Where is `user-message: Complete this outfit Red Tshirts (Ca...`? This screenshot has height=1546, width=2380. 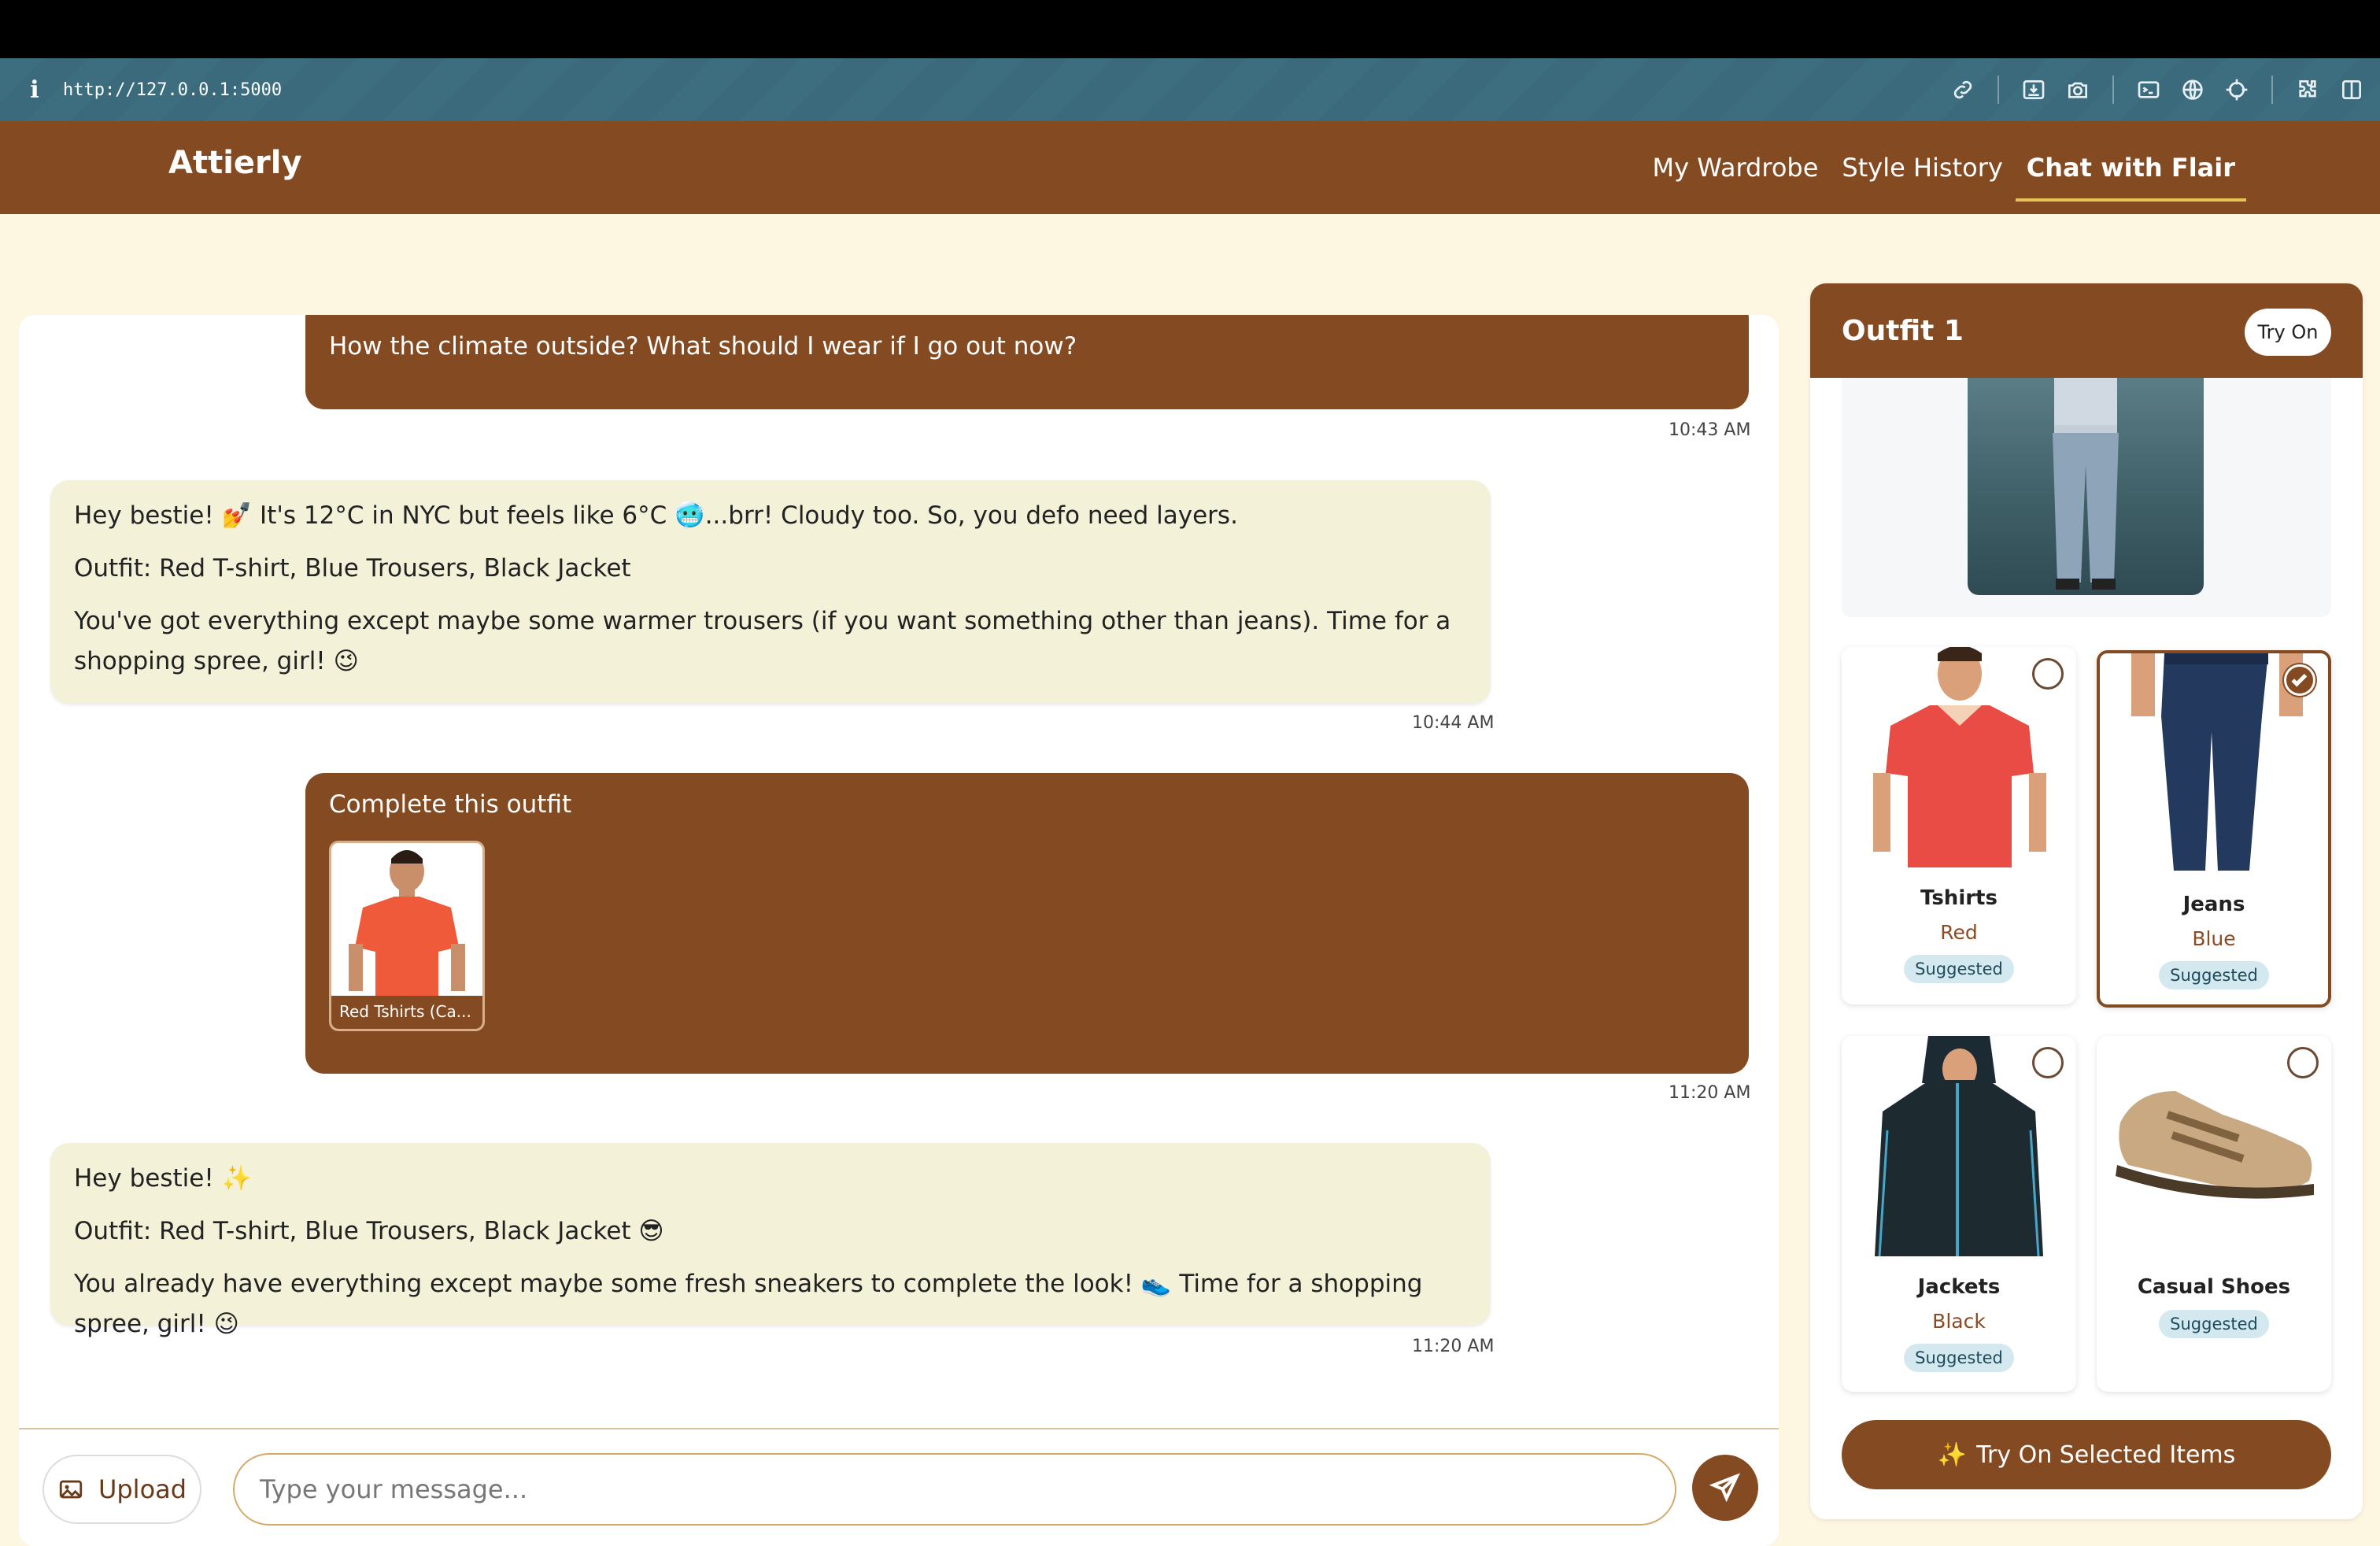 user-message: Complete this outfit Red Tshirts (Ca... is located at coordinates (1027, 924).